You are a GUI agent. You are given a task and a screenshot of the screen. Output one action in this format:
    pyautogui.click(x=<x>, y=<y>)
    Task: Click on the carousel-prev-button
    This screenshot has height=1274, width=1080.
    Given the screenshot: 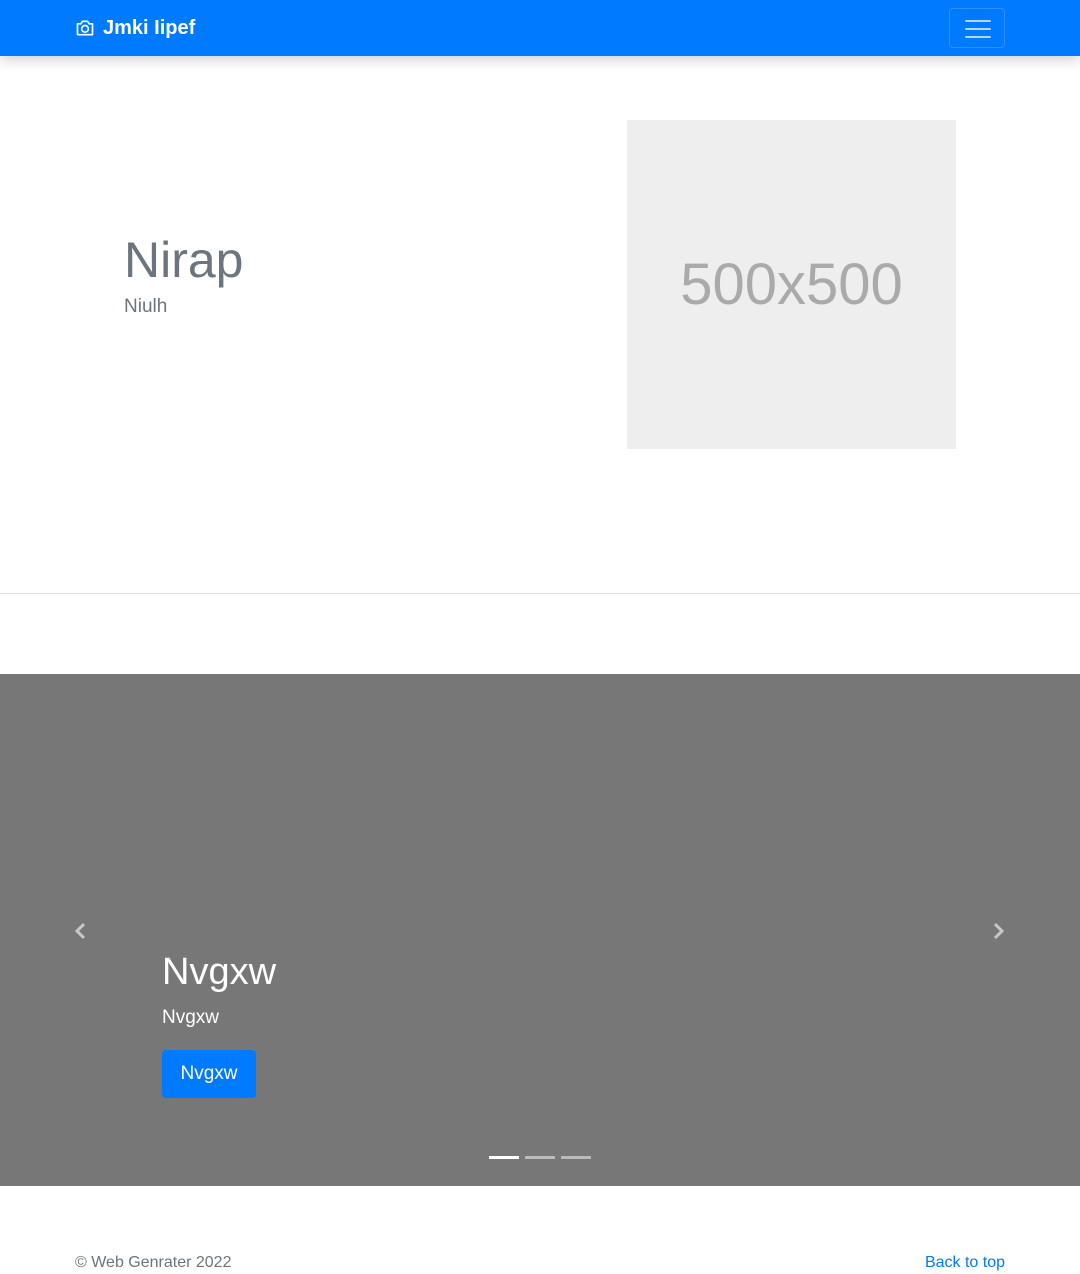 What is the action you would take?
    pyautogui.click(x=81, y=931)
    